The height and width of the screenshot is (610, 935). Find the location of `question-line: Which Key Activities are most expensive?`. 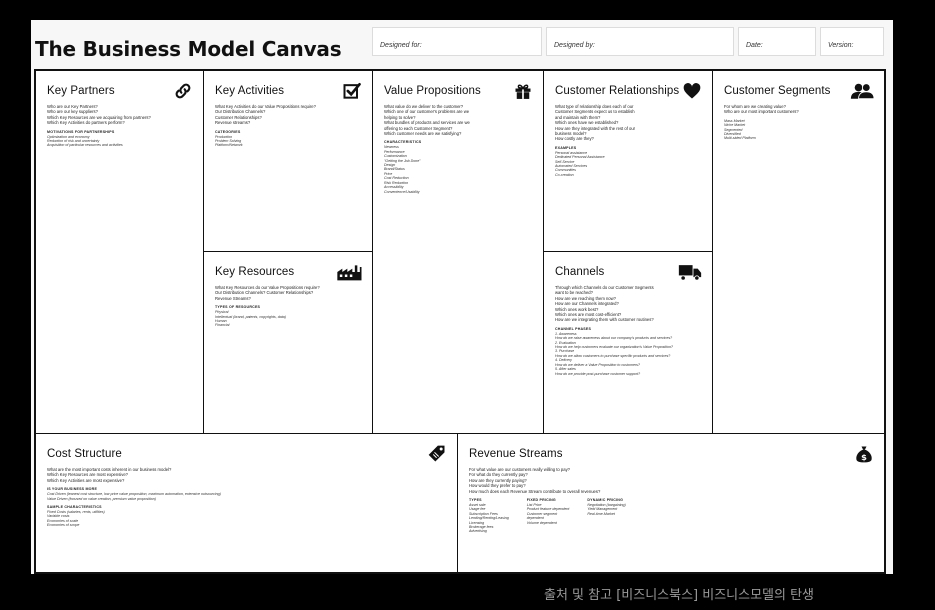

question-line: Which Key Activities are most expensive? is located at coordinates (86, 480).